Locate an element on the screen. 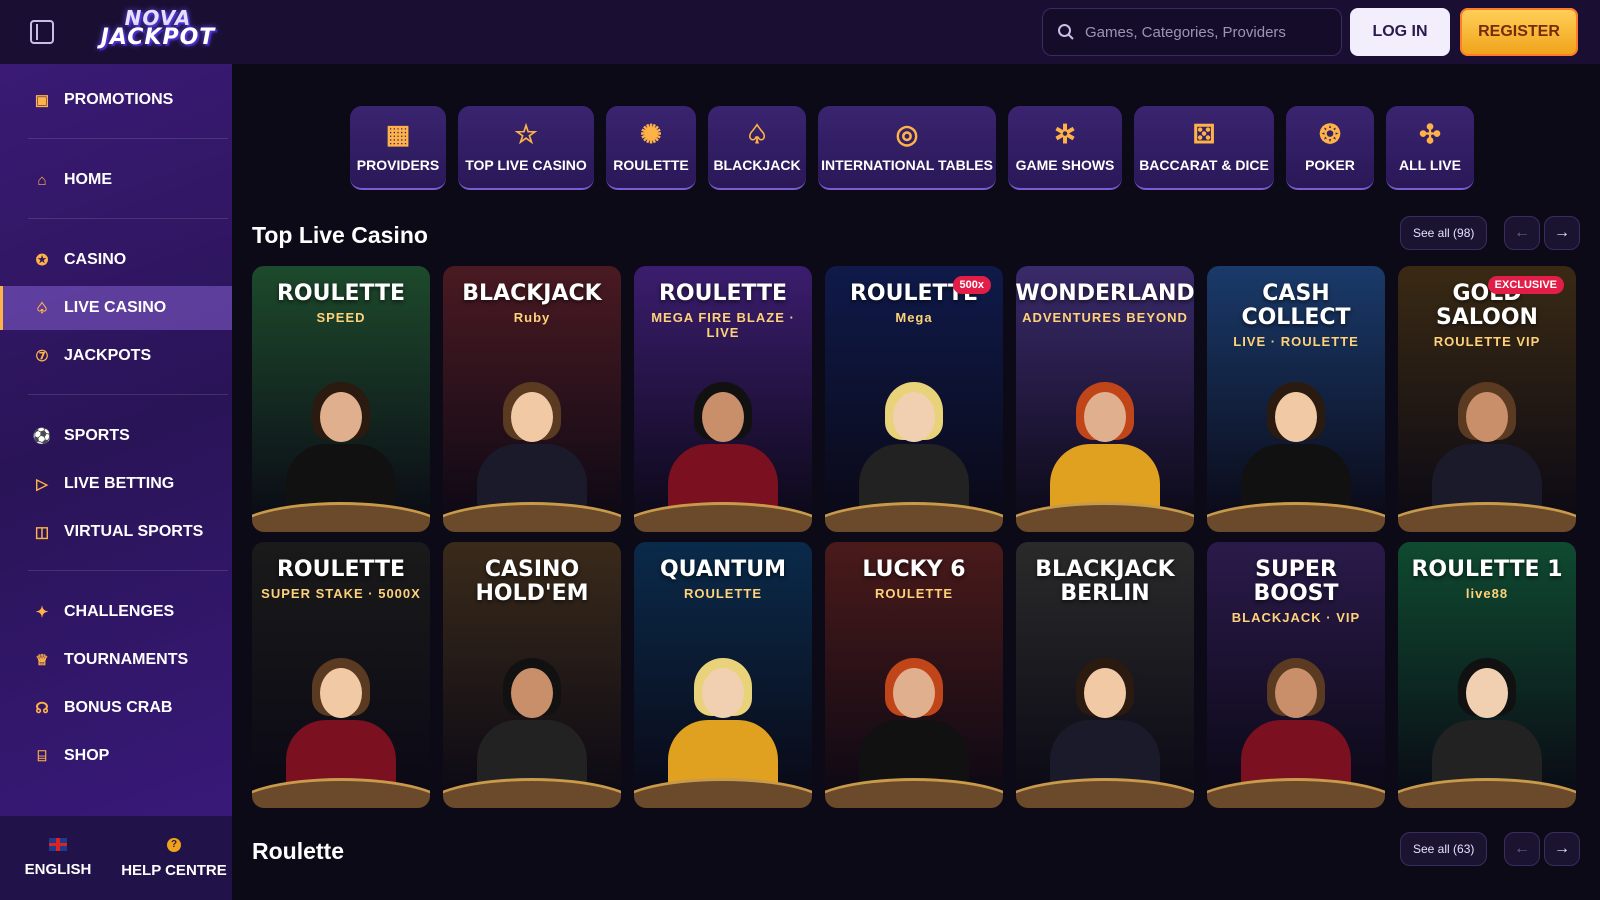 This screenshot has height=900, width=1600. sidebar-toggle-icon is located at coordinates (42, 32).